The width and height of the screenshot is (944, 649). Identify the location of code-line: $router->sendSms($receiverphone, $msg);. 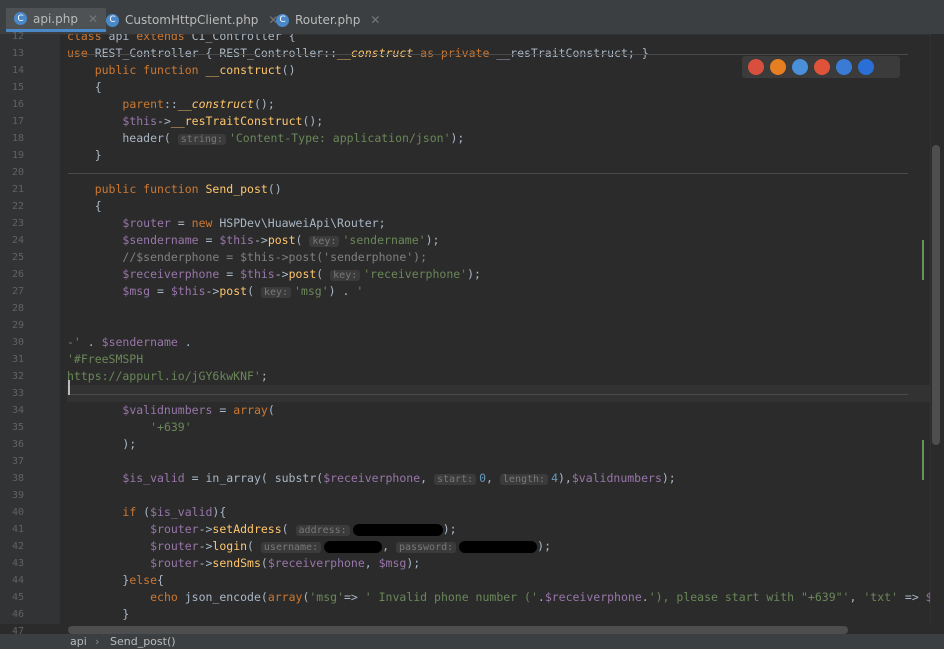
(243, 563).